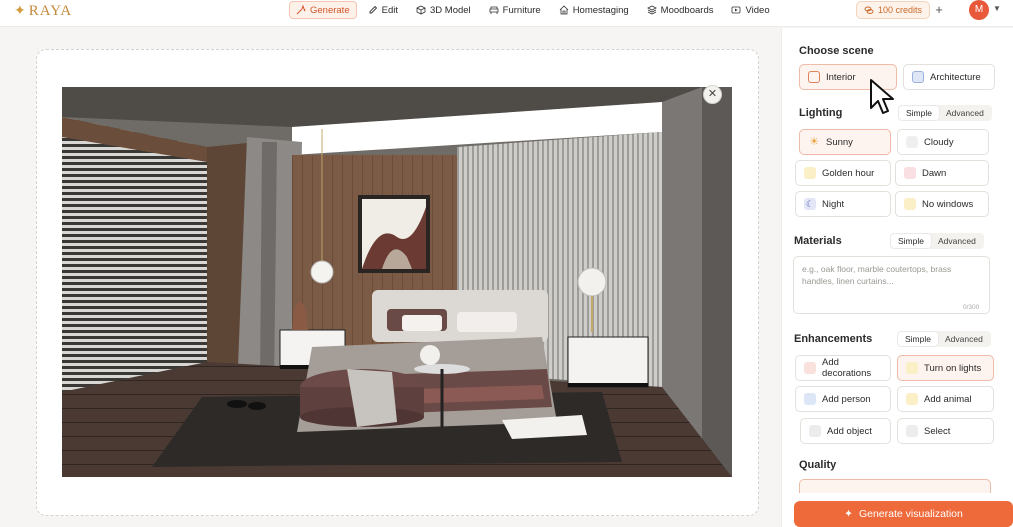 This screenshot has width=1013, height=527. I want to click on option-label: Select, so click(937, 431).